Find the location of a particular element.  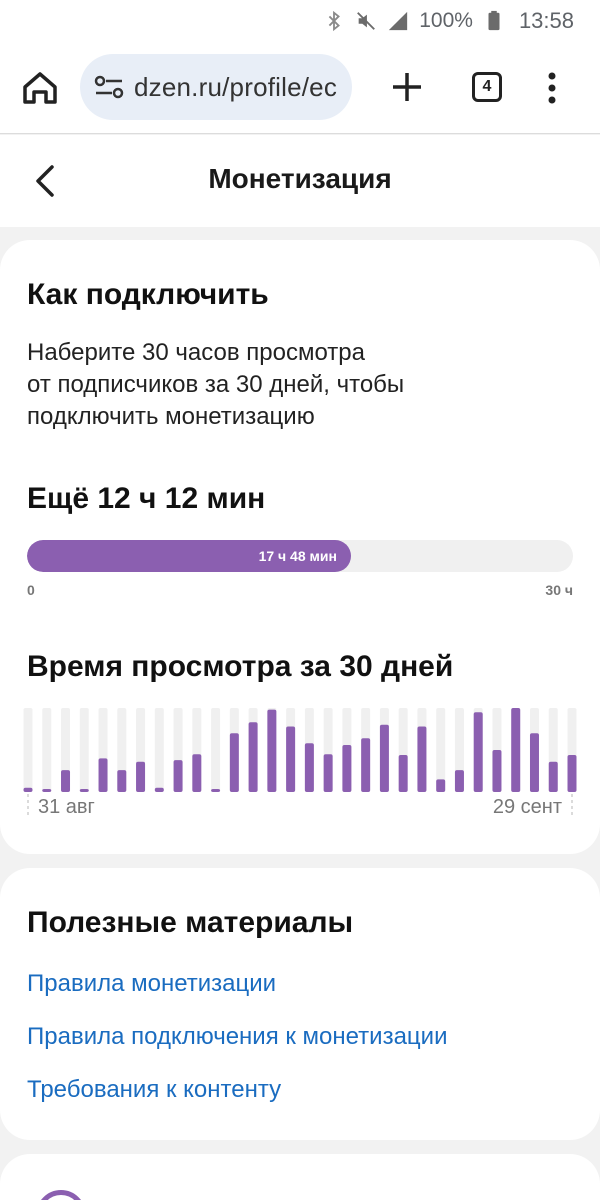

browser-toolbar: dzen.ru/profile/ec 4 is located at coordinates (300, 88).